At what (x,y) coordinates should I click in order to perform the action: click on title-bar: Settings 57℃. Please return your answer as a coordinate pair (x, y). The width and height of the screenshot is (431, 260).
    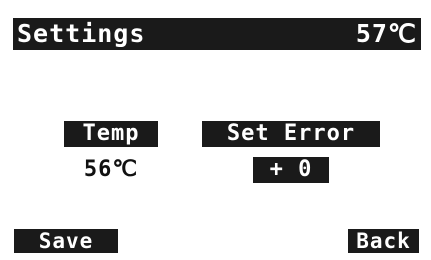
    Looking at the image, I should click on (217, 34).